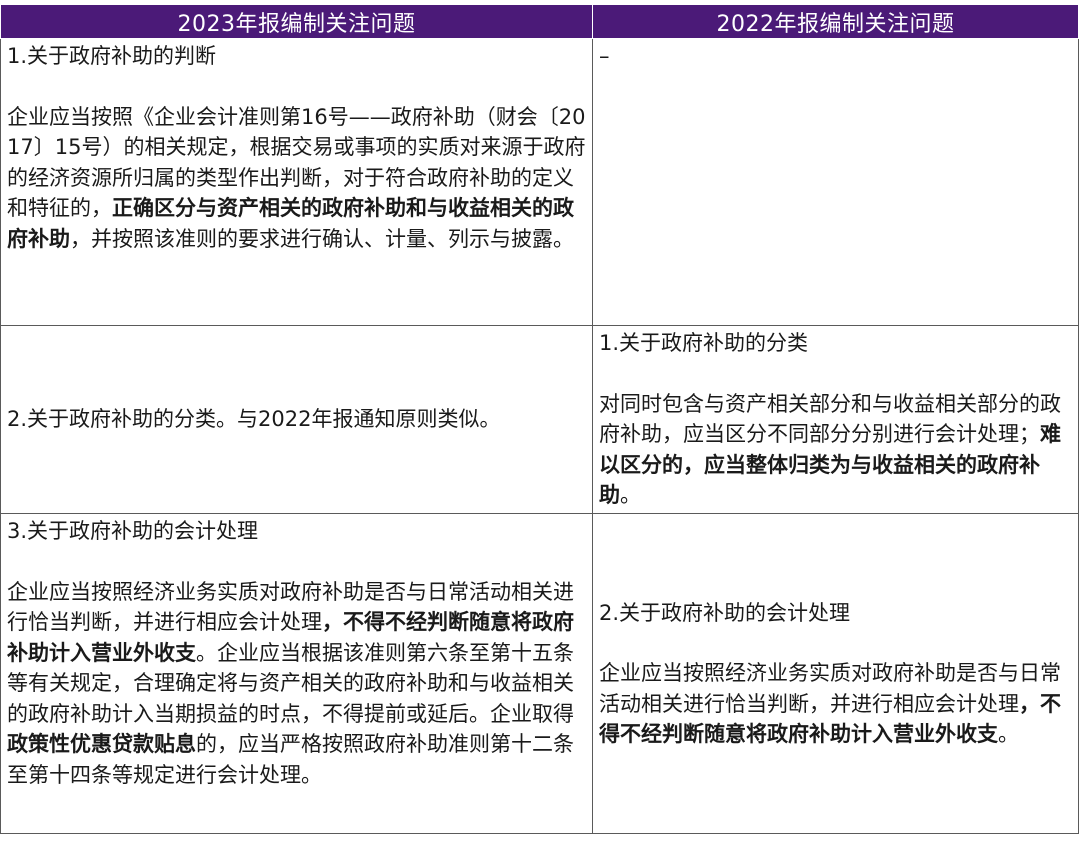 This screenshot has height=845, width=1080. What do you see at coordinates (604, 56) in the screenshot?
I see `dash-text: –` at bounding box center [604, 56].